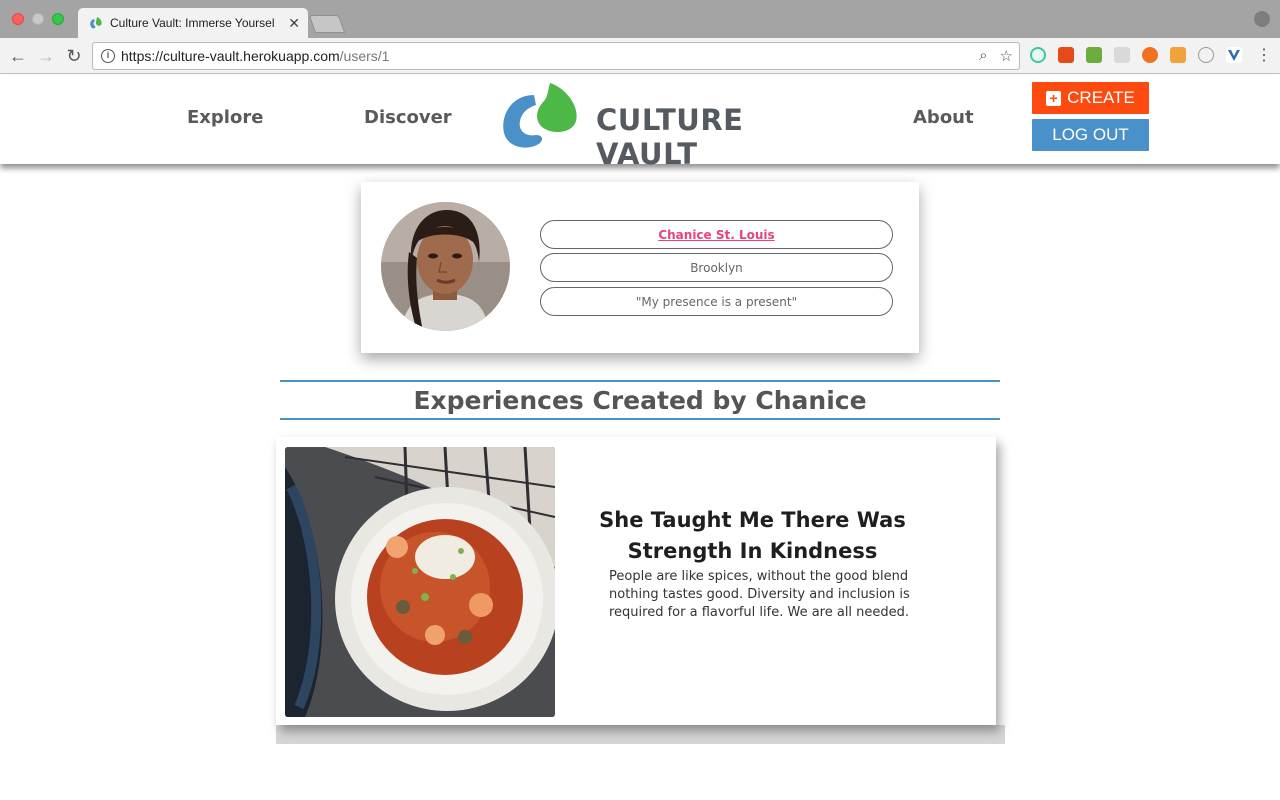  I want to click on nav-discover-link: Discover, so click(408, 117).